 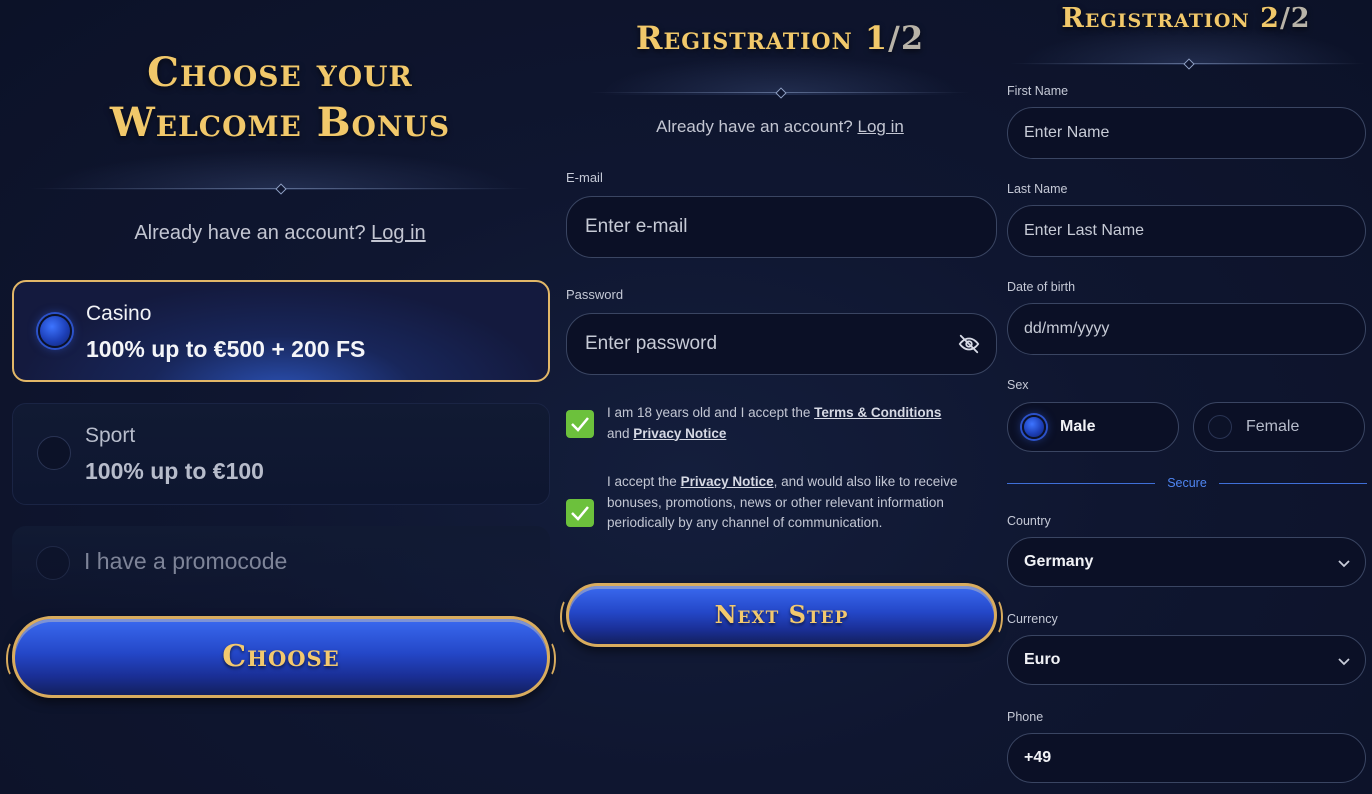 What do you see at coordinates (1186, 758) in the screenshot?
I see `phone-field: +49` at bounding box center [1186, 758].